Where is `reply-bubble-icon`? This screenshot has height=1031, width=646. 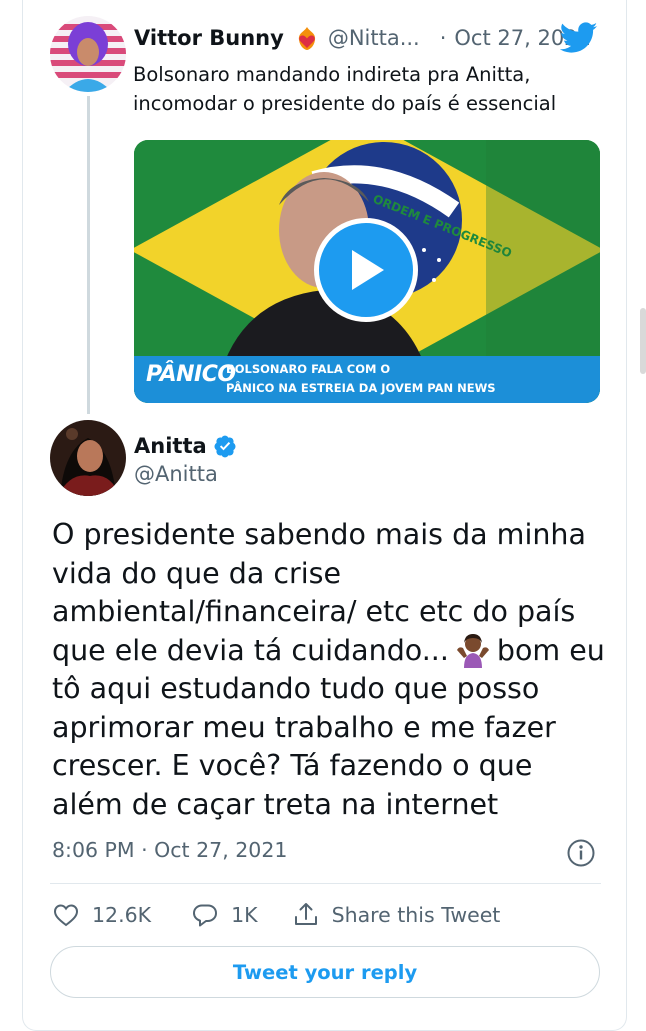
reply-bubble-icon is located at coordinates (205, 915).